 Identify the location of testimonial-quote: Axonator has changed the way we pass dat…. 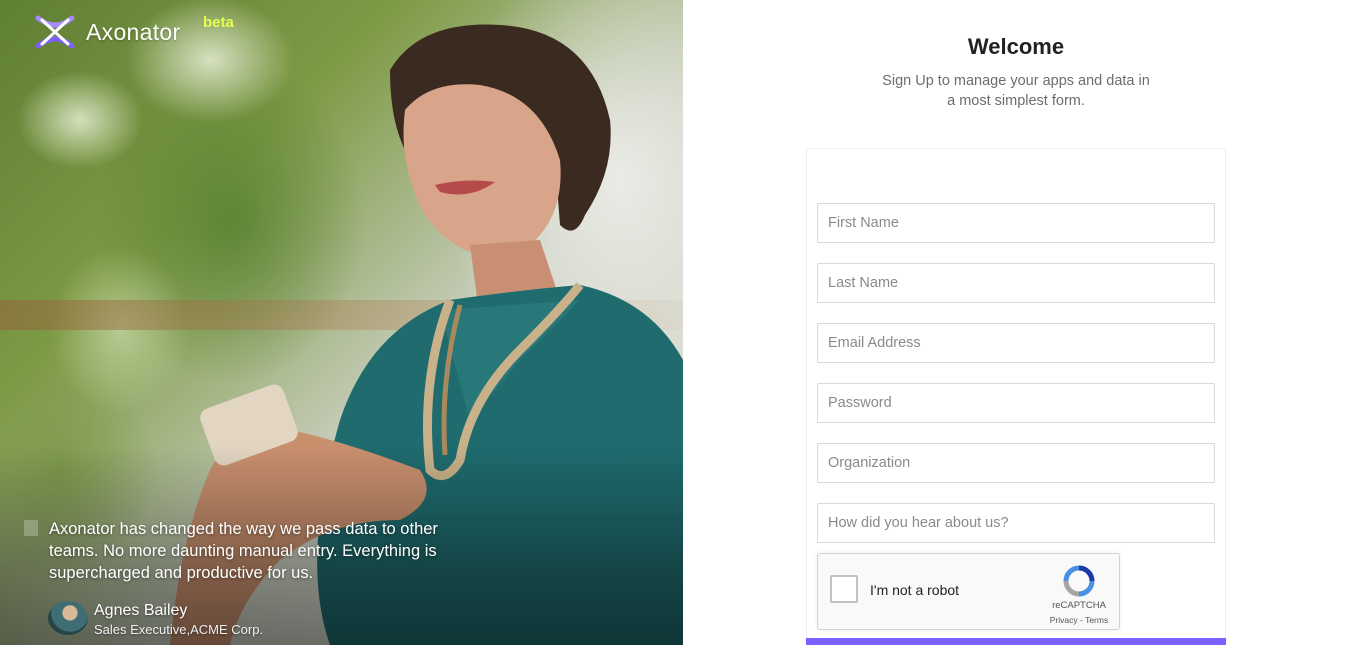
(243, 551).